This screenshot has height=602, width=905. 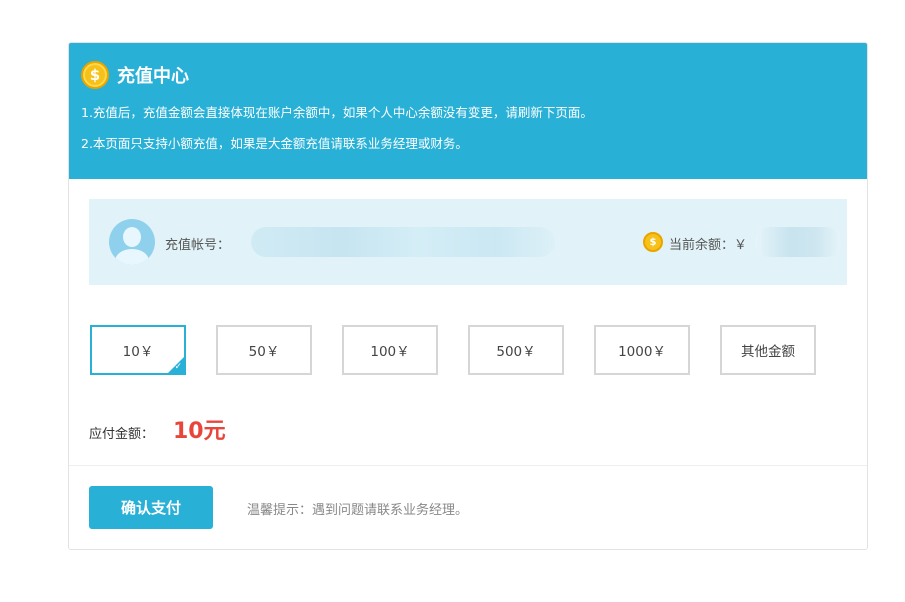 What do you see at coordinates (653, 242) in the screenshot?
I see `balance-coin-icon: $` at bounding box center [653, 242].